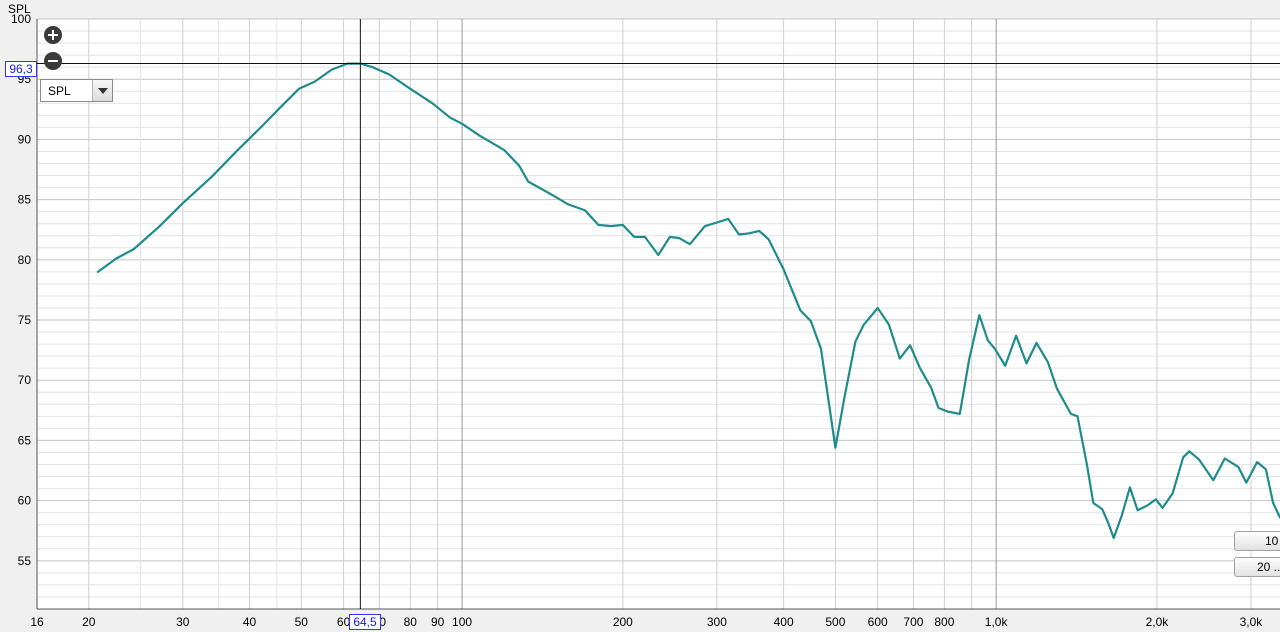  Describe the element at coordinates (944, 622) in the screenshot. I see `x-tick-label: 800` at that location.